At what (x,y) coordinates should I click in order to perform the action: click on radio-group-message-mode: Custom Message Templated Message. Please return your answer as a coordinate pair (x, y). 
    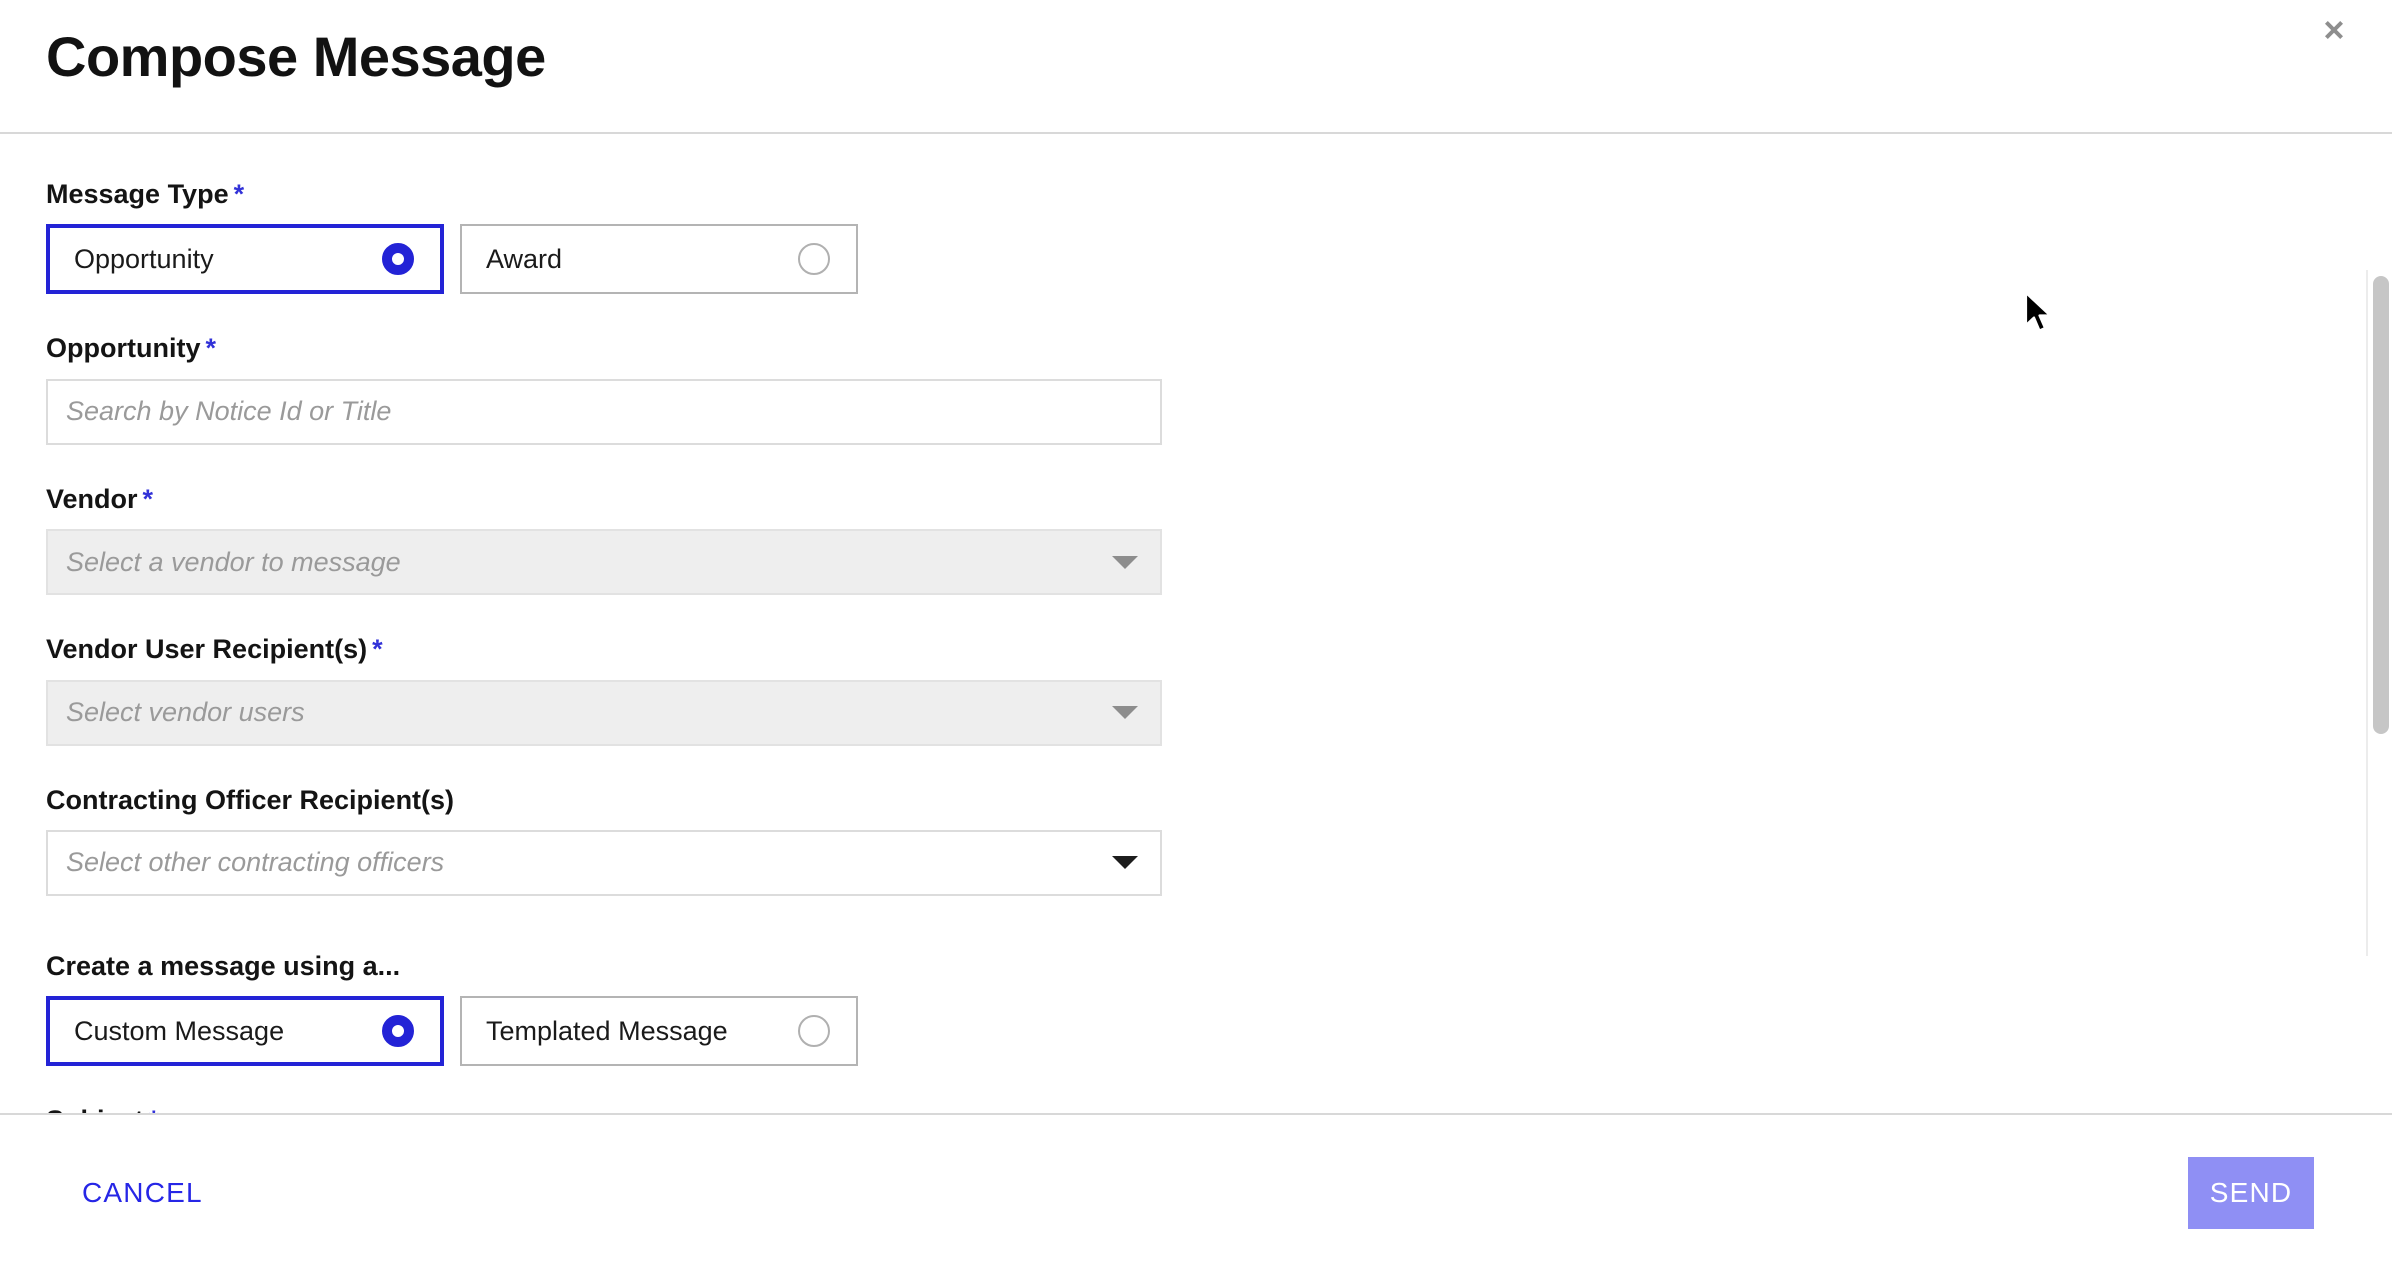
    Looking at the image, I should click on (1219, 1031).